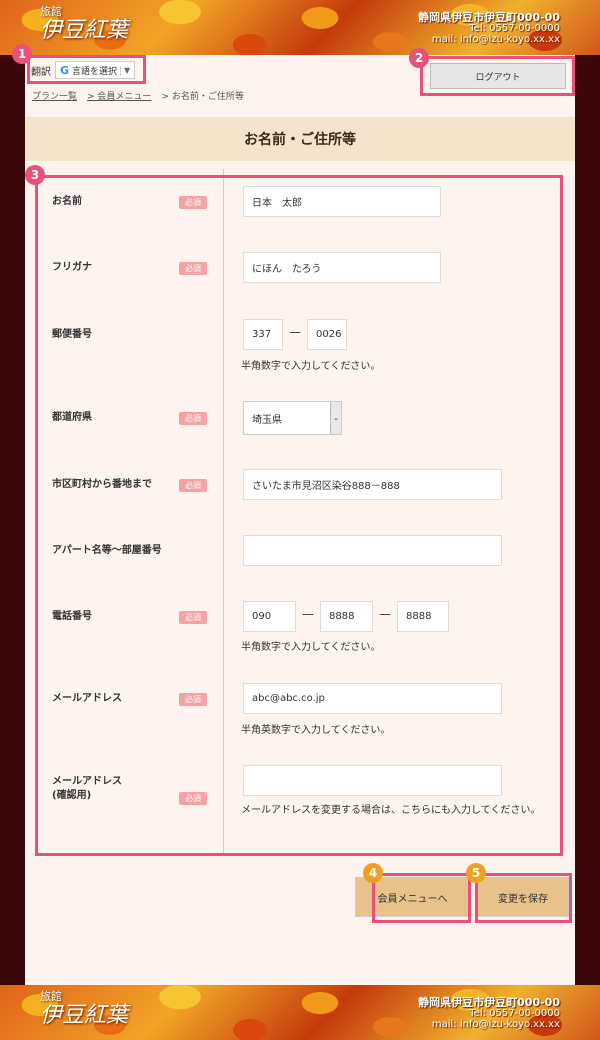 This screenshot has width=600, height=1040. Describe the element at coordinates (86, 69) in the screenshot. I see `highlight-translate` at that location.